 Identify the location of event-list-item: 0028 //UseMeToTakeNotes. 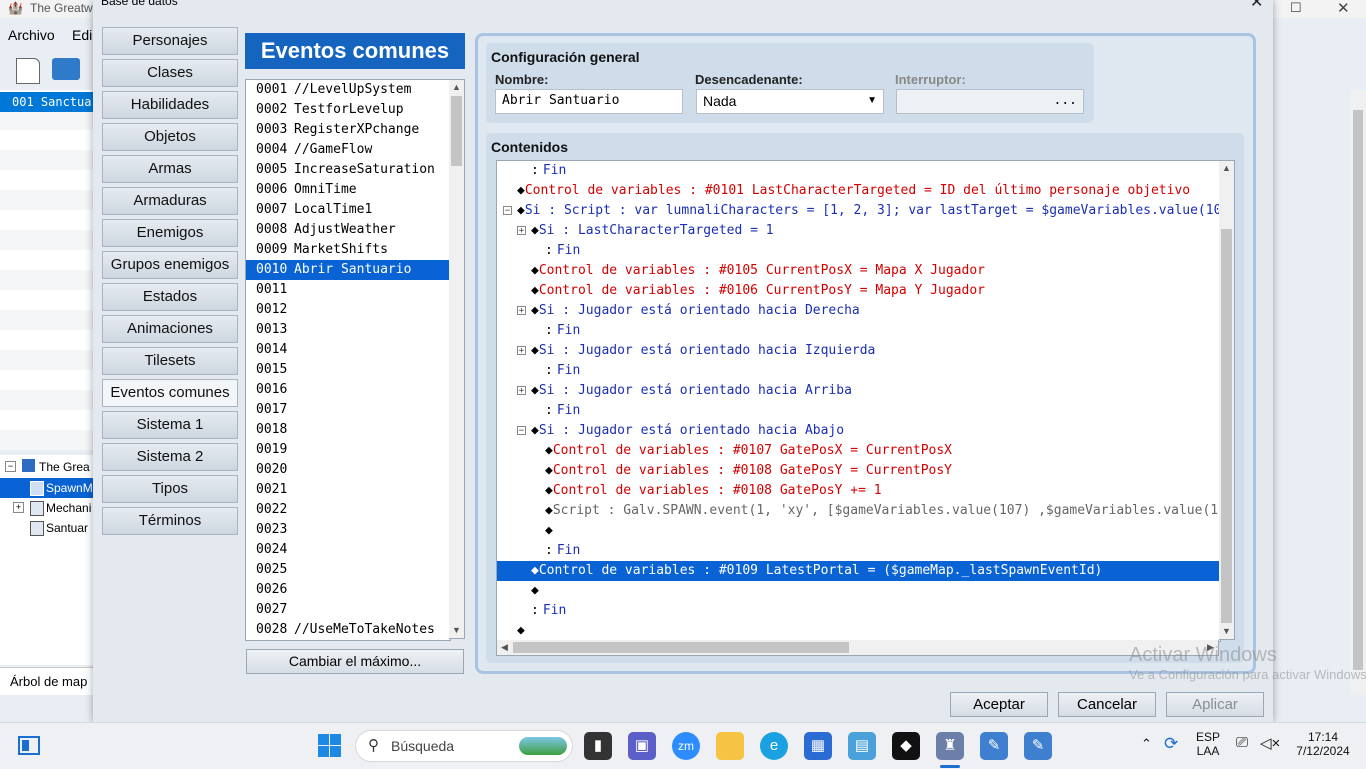
(348, 630).